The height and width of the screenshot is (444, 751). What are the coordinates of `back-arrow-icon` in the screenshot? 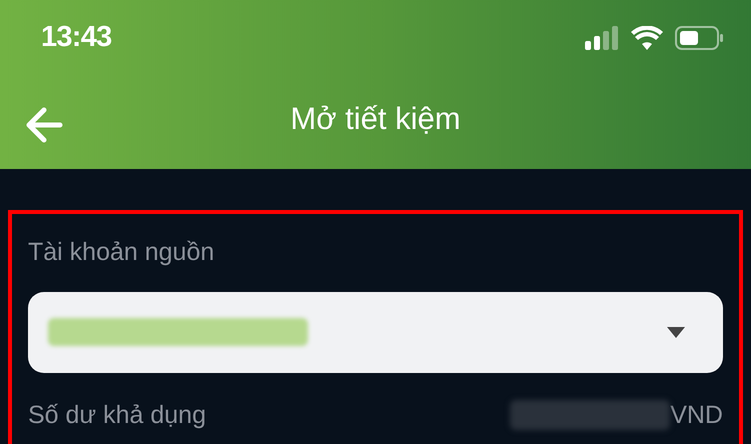 It's located at (44, 125).